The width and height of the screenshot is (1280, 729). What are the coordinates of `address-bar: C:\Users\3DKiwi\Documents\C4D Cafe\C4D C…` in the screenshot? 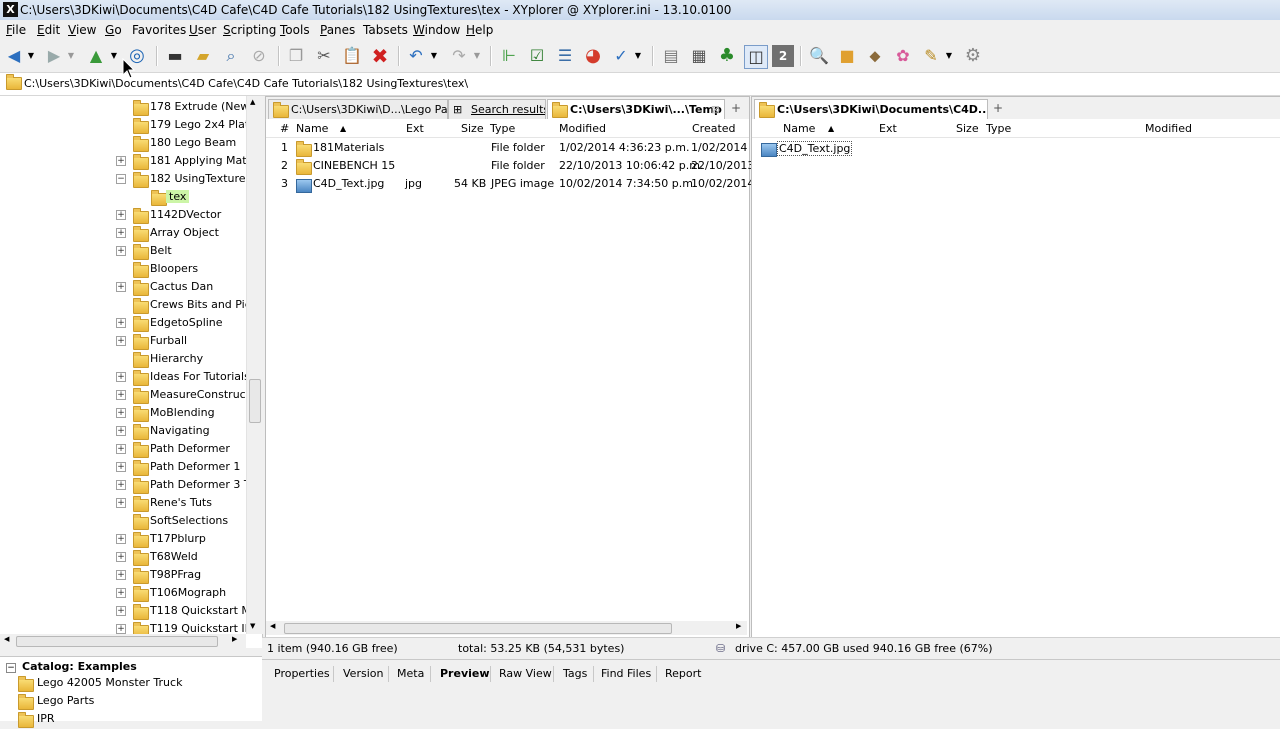 It's located at (640, 84).